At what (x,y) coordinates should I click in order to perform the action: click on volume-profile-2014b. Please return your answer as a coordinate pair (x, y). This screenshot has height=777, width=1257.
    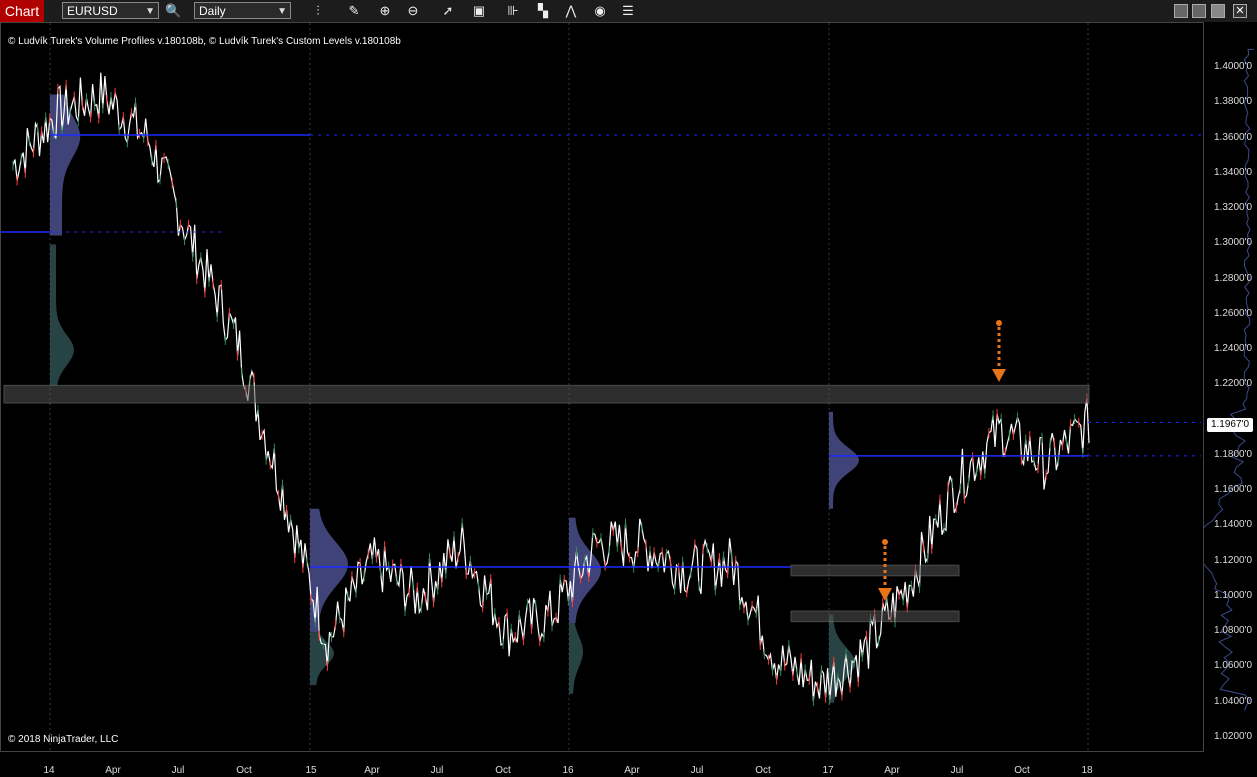
    Looking at the image, I should click on (62, 315).